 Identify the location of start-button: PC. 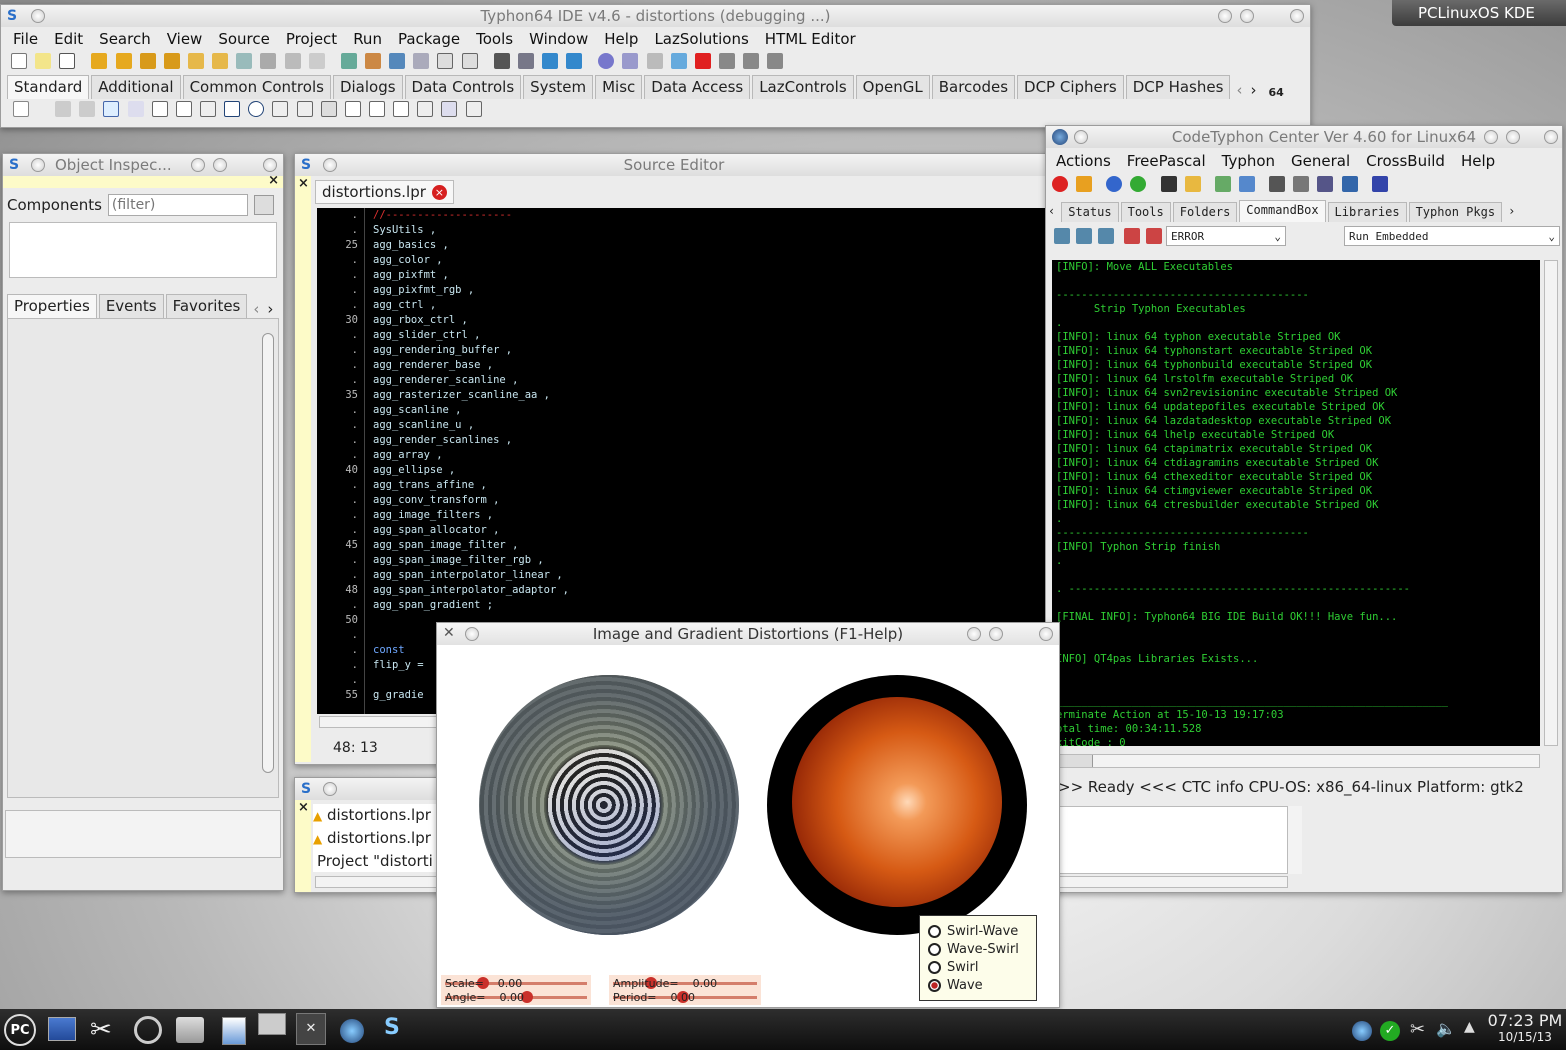
(20, 1030).